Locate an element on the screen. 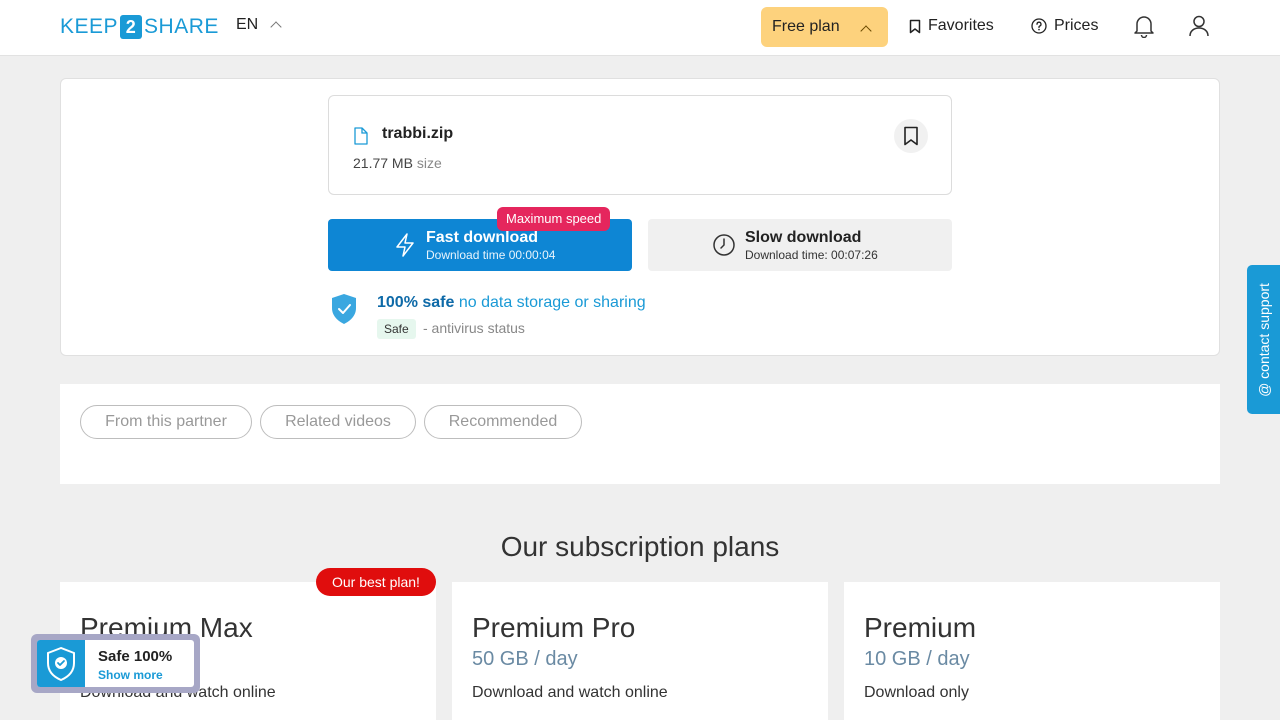 This screenshot has width=1280, height=720. file-name: trabbi.zip is located at coordinates (418, 133).